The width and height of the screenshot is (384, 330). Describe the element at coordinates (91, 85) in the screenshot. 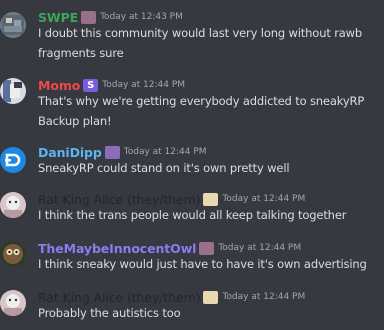

I see `s-badge-icon: S` at that location.